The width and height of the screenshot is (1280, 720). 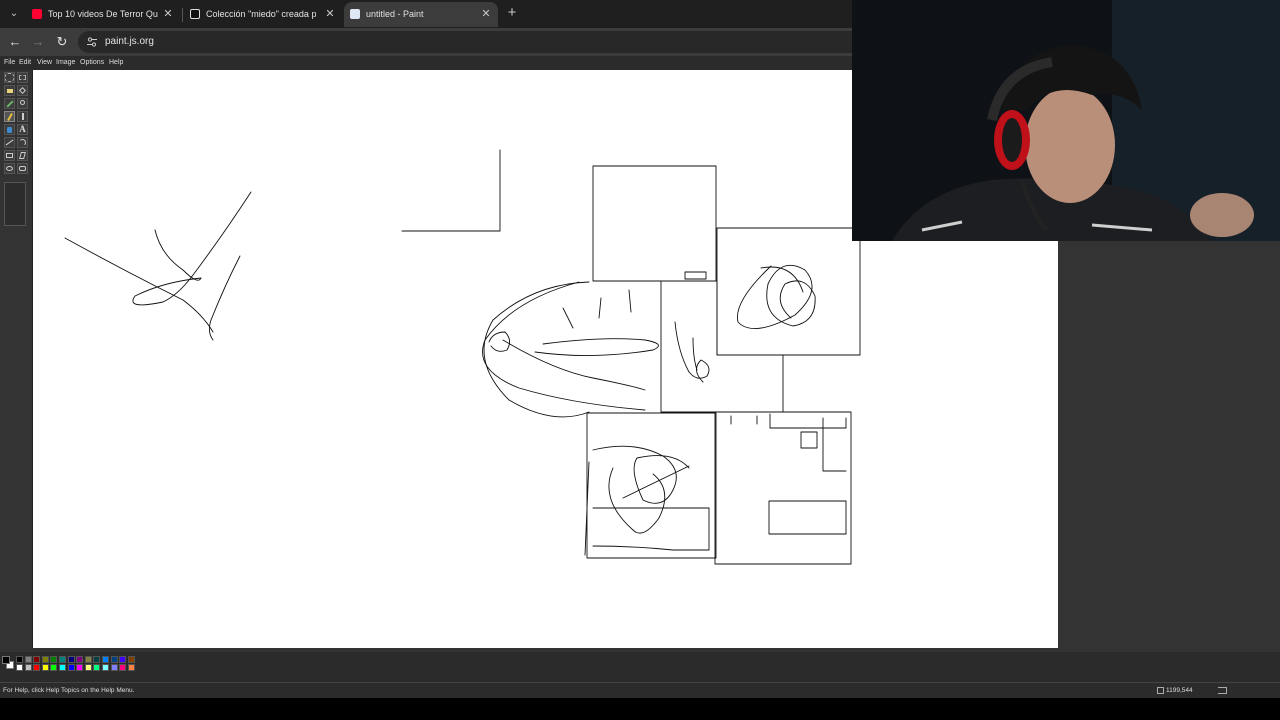 I want to click on rect-select-icon, so click(x=22, y=77).